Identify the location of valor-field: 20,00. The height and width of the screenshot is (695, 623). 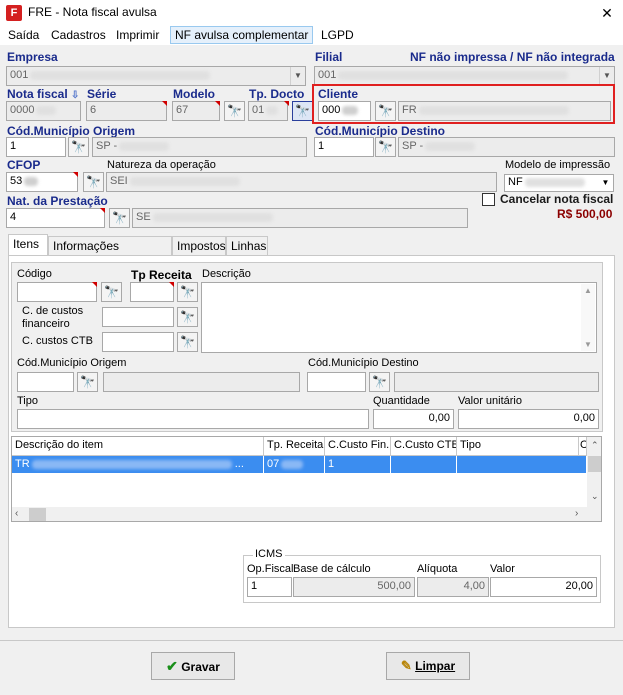
(543, 587).